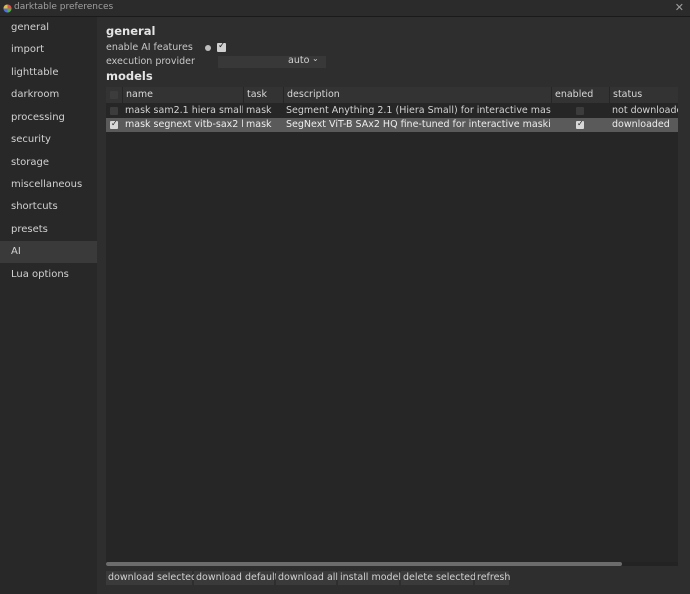 The image size is (690, 594). I want to click on title-bar: darktable preferences ✕, so click(345, 8).